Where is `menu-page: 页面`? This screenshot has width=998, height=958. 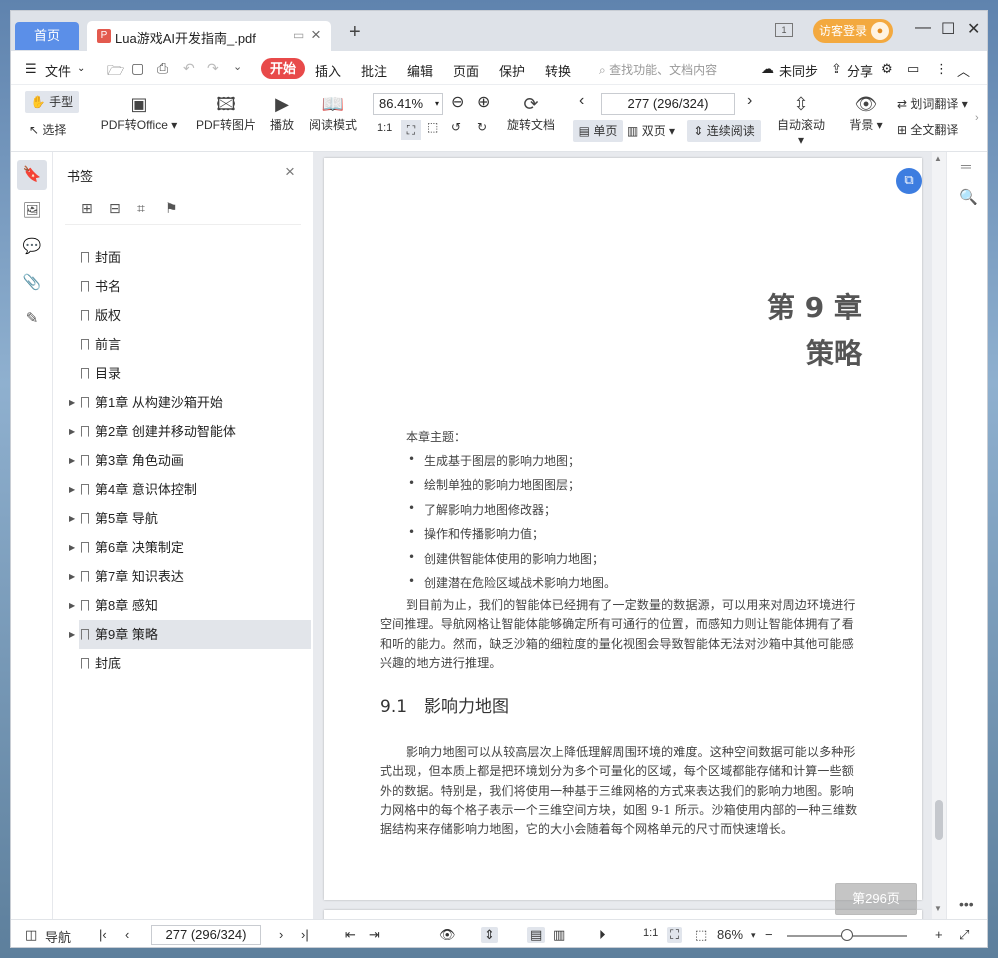 menu-page: 页面 is located at coordinates (466, 70).